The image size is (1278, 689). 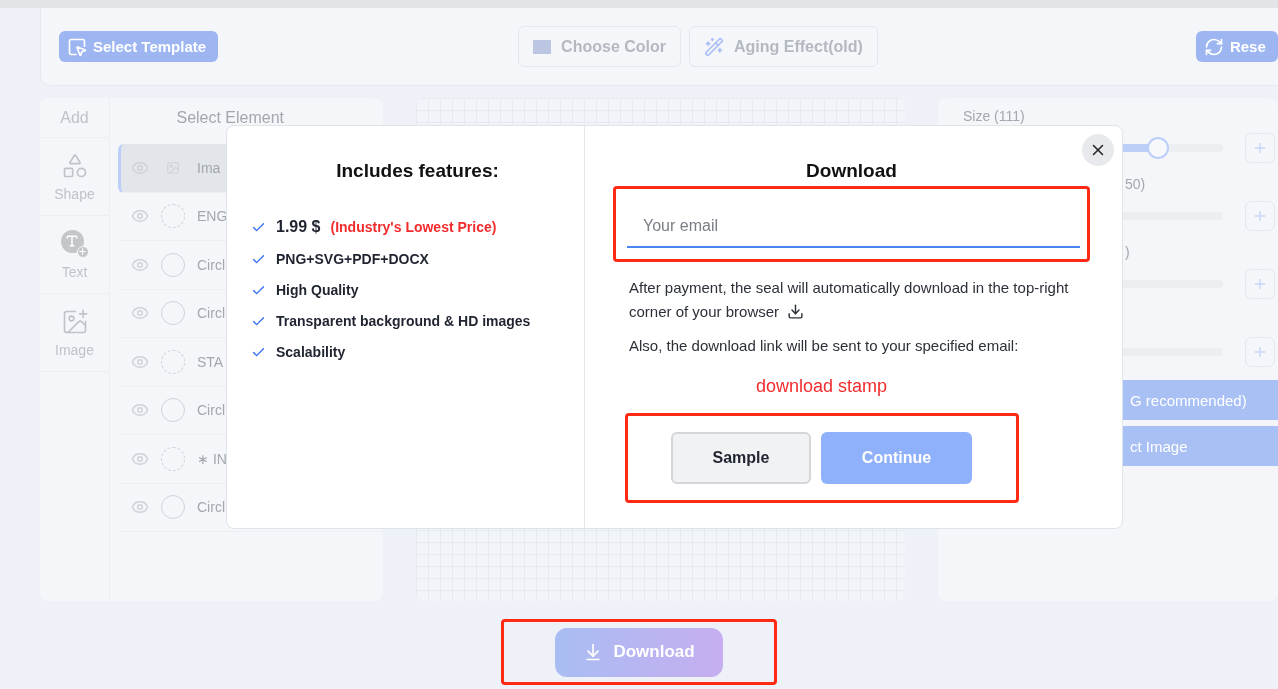 What do you see at coordinates (298, 227) in the screenshot?
I see `feature-text: 1.99 $` at bounding box center [298, 227].